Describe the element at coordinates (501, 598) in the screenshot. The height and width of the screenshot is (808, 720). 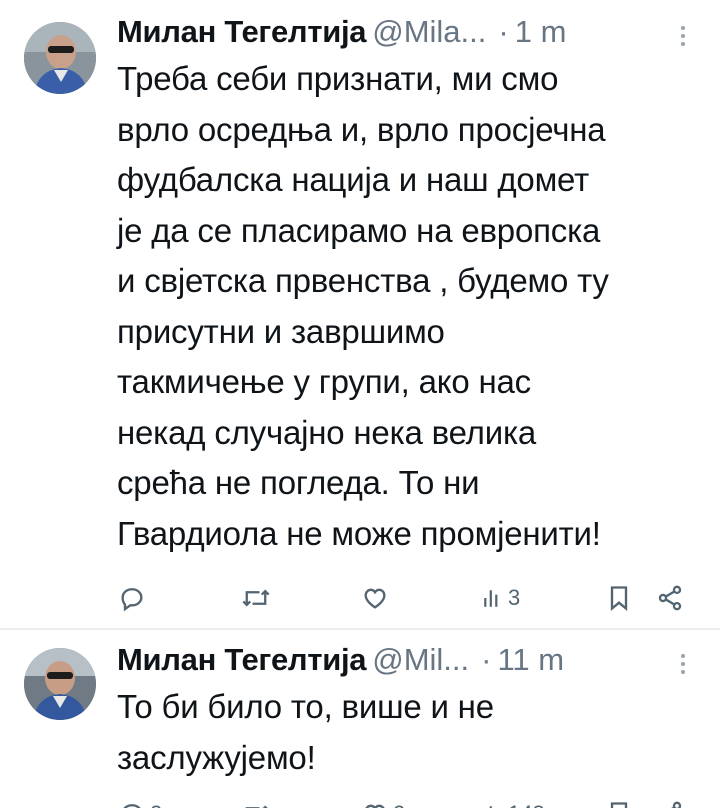
I see `views-button: 3` at that location.